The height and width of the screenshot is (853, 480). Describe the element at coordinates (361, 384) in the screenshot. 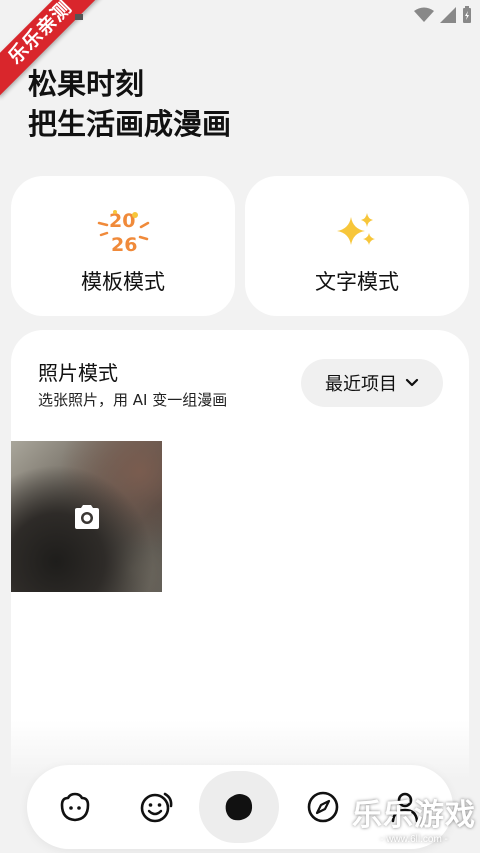

I see `album-selector-label: 最近项目` at that location.